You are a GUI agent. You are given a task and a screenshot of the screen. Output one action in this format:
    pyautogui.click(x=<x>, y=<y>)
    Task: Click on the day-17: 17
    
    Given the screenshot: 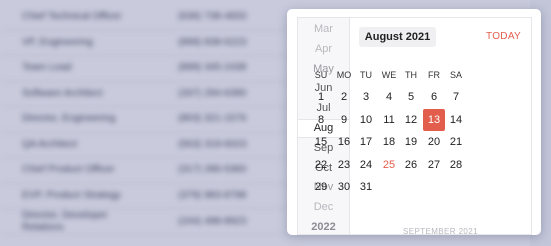 What is the action you would take?
    pyautogui.click(x=366, y=142)
    